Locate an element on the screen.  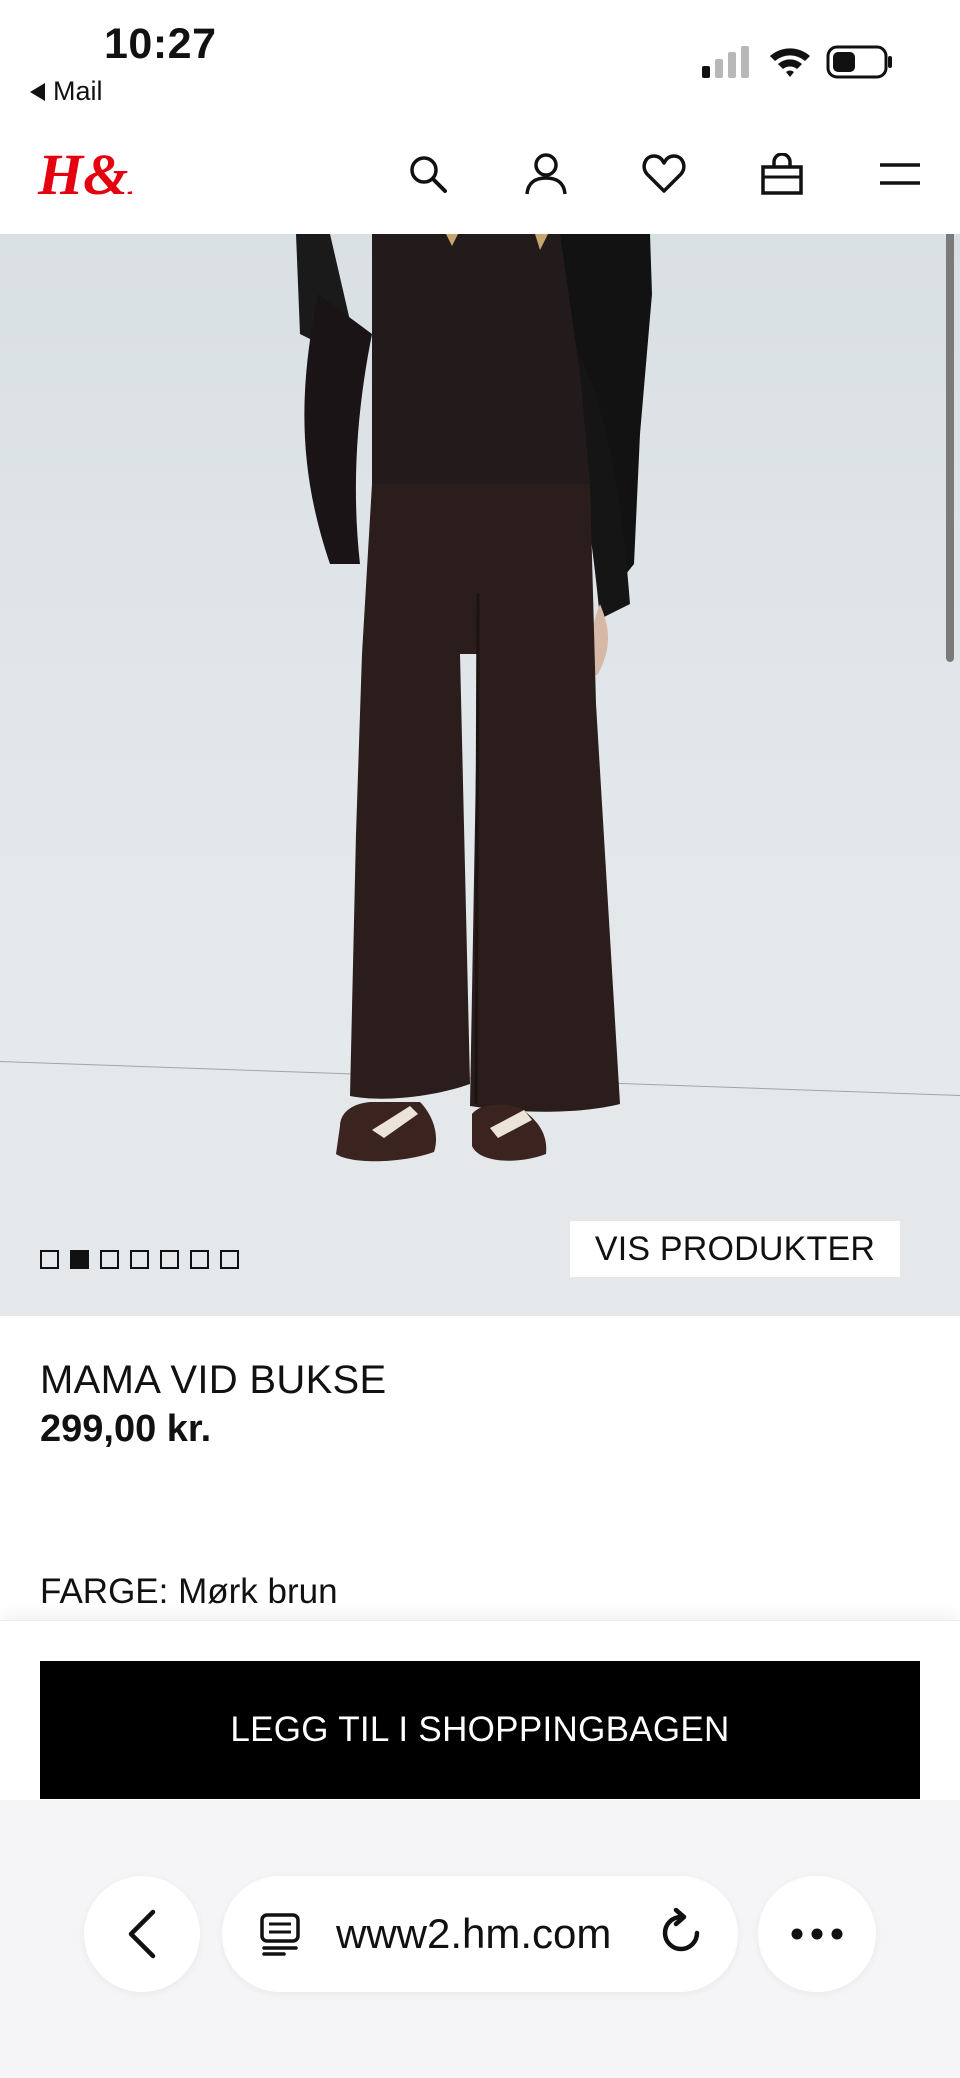
battery-icon is located at coordinates (859, 62).